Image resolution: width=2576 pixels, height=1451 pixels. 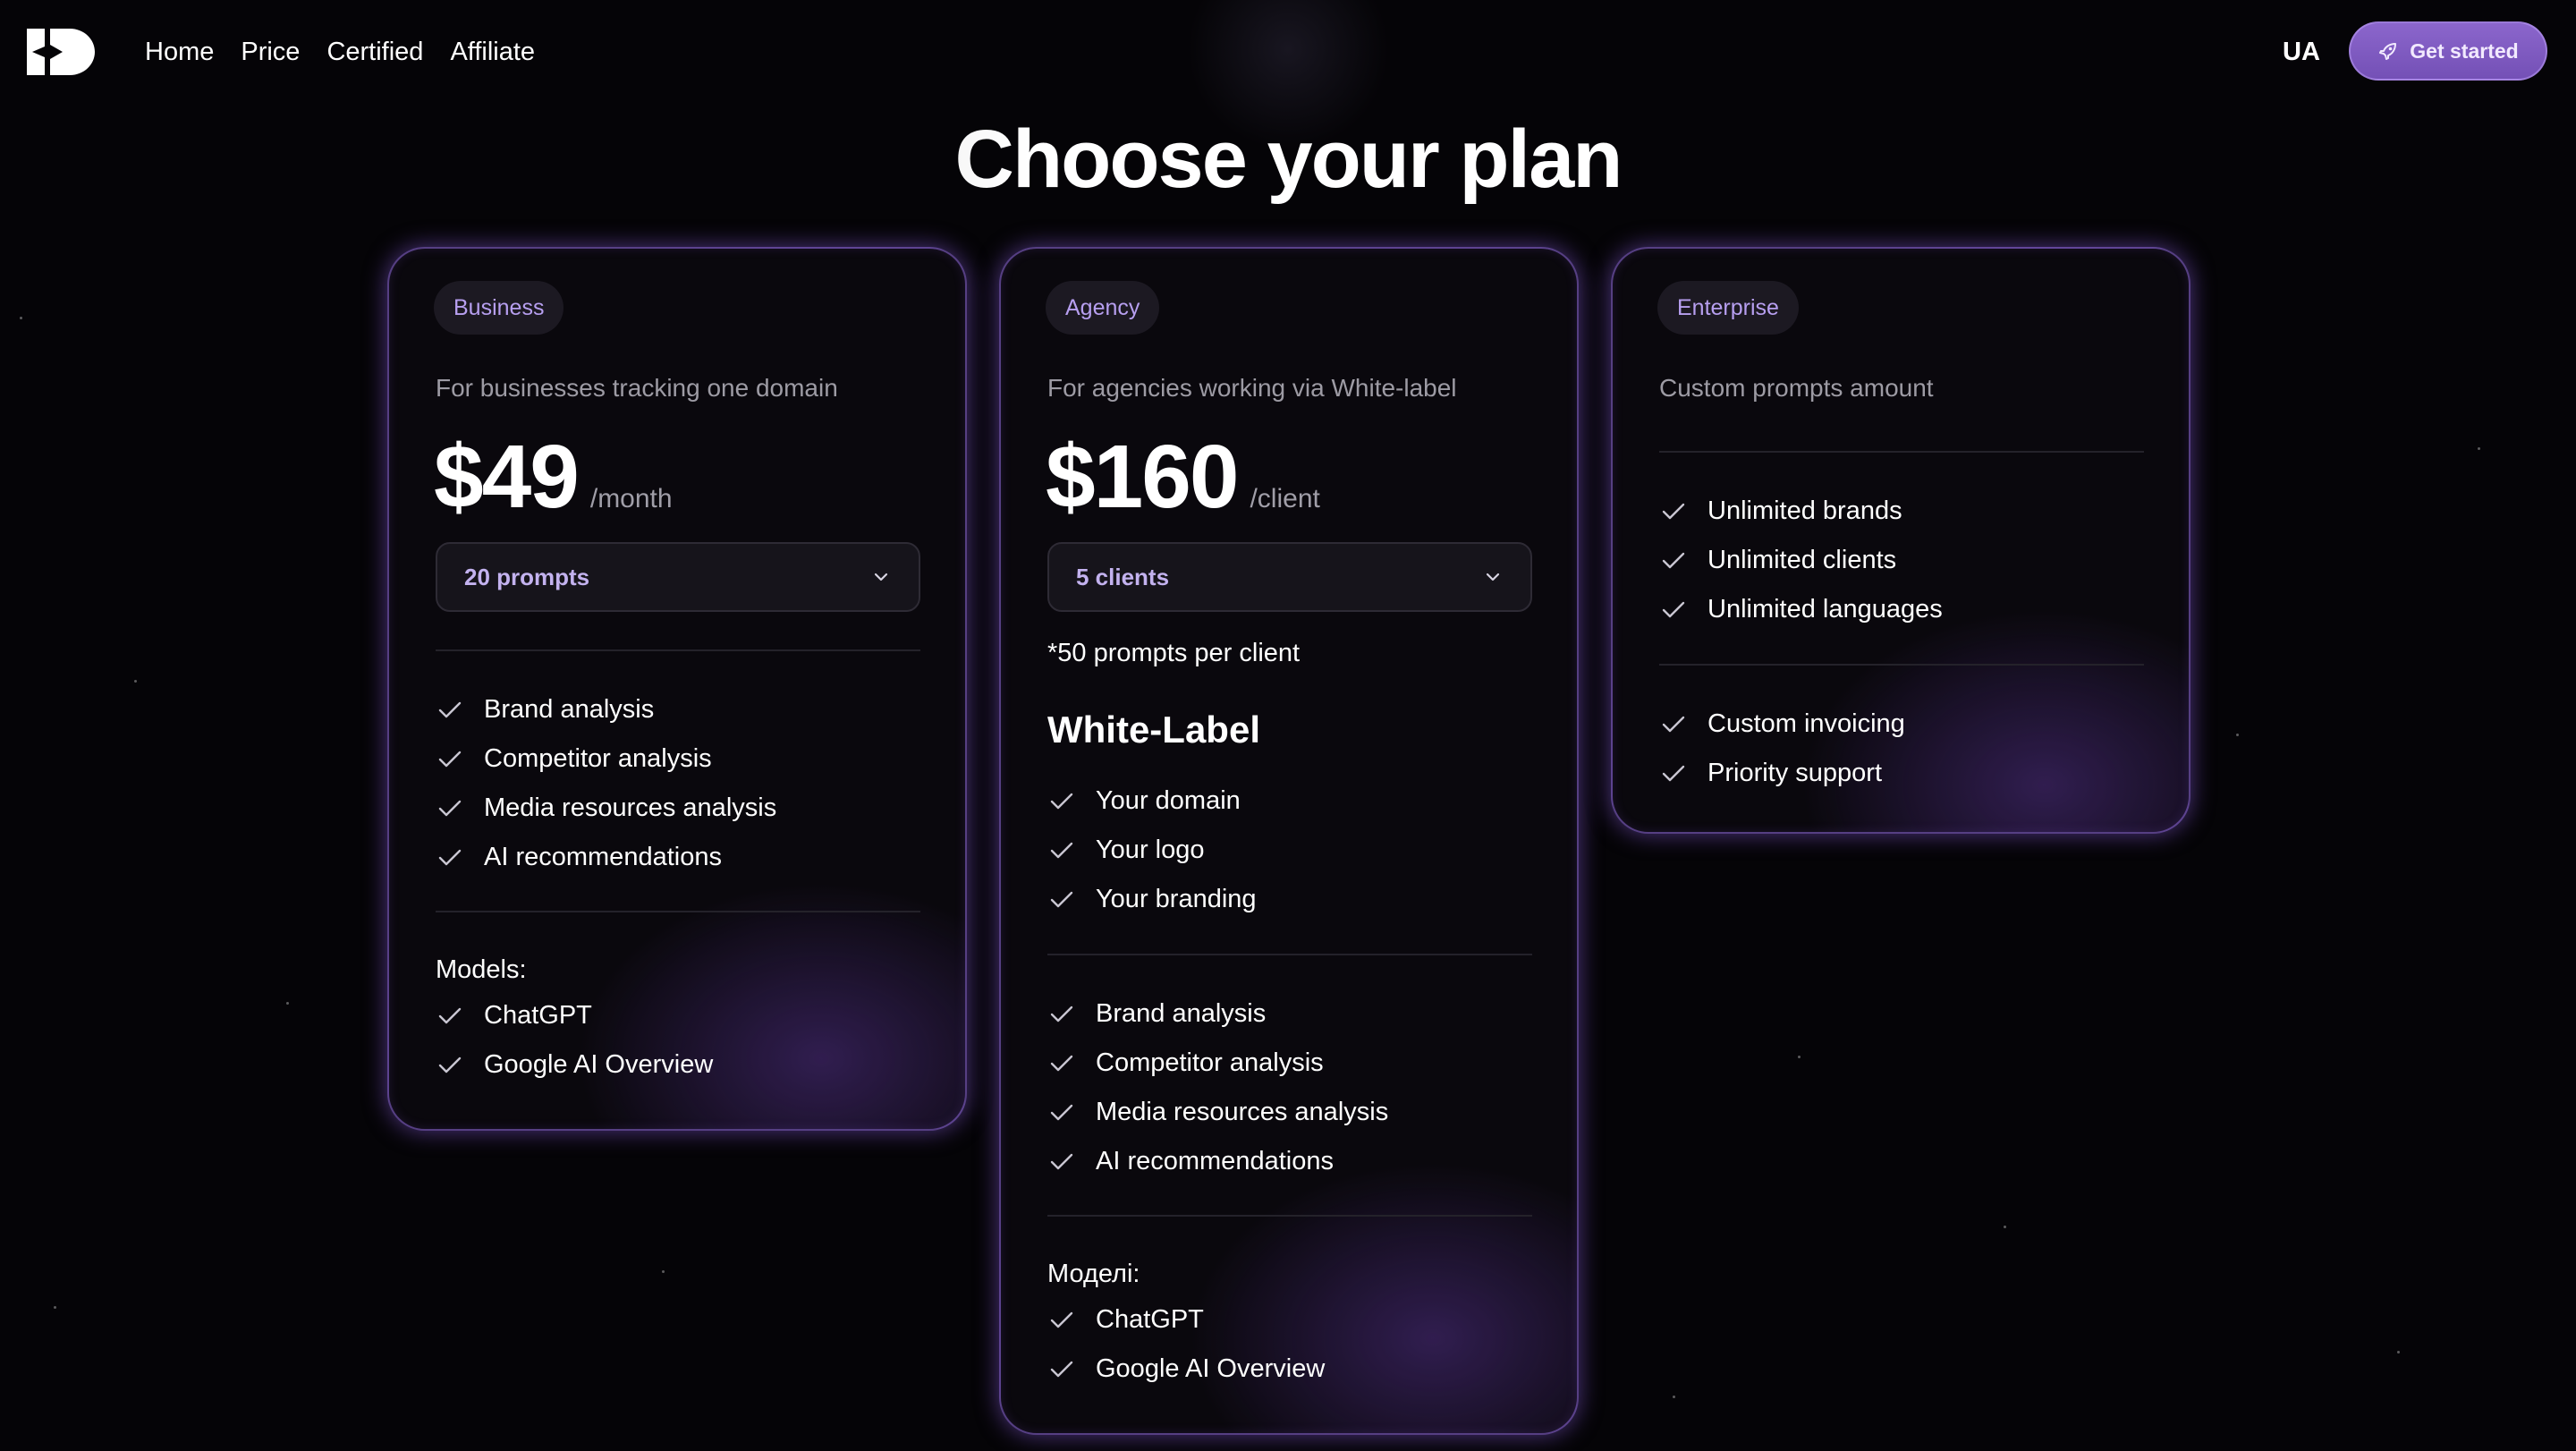 I want to click on plan-period: /month, so click(x=631, y=498).